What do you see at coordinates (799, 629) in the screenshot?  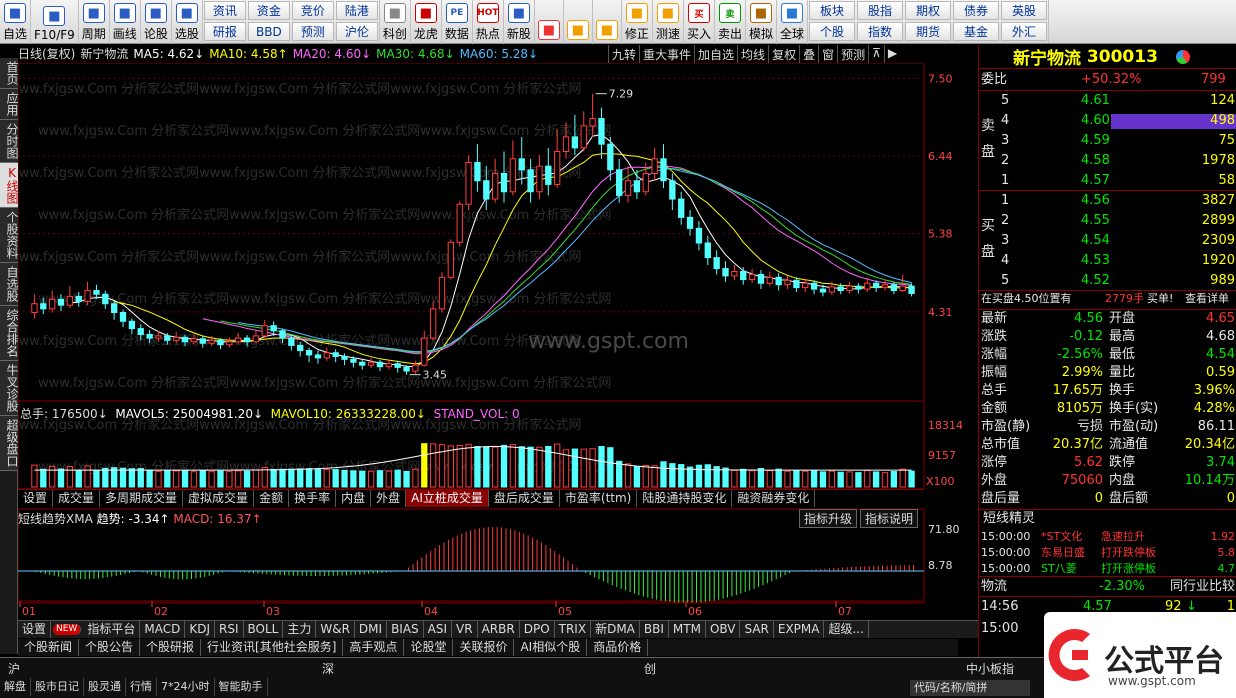 I see `indicator-tab: EXPMA` at bounding box center [799, 629].